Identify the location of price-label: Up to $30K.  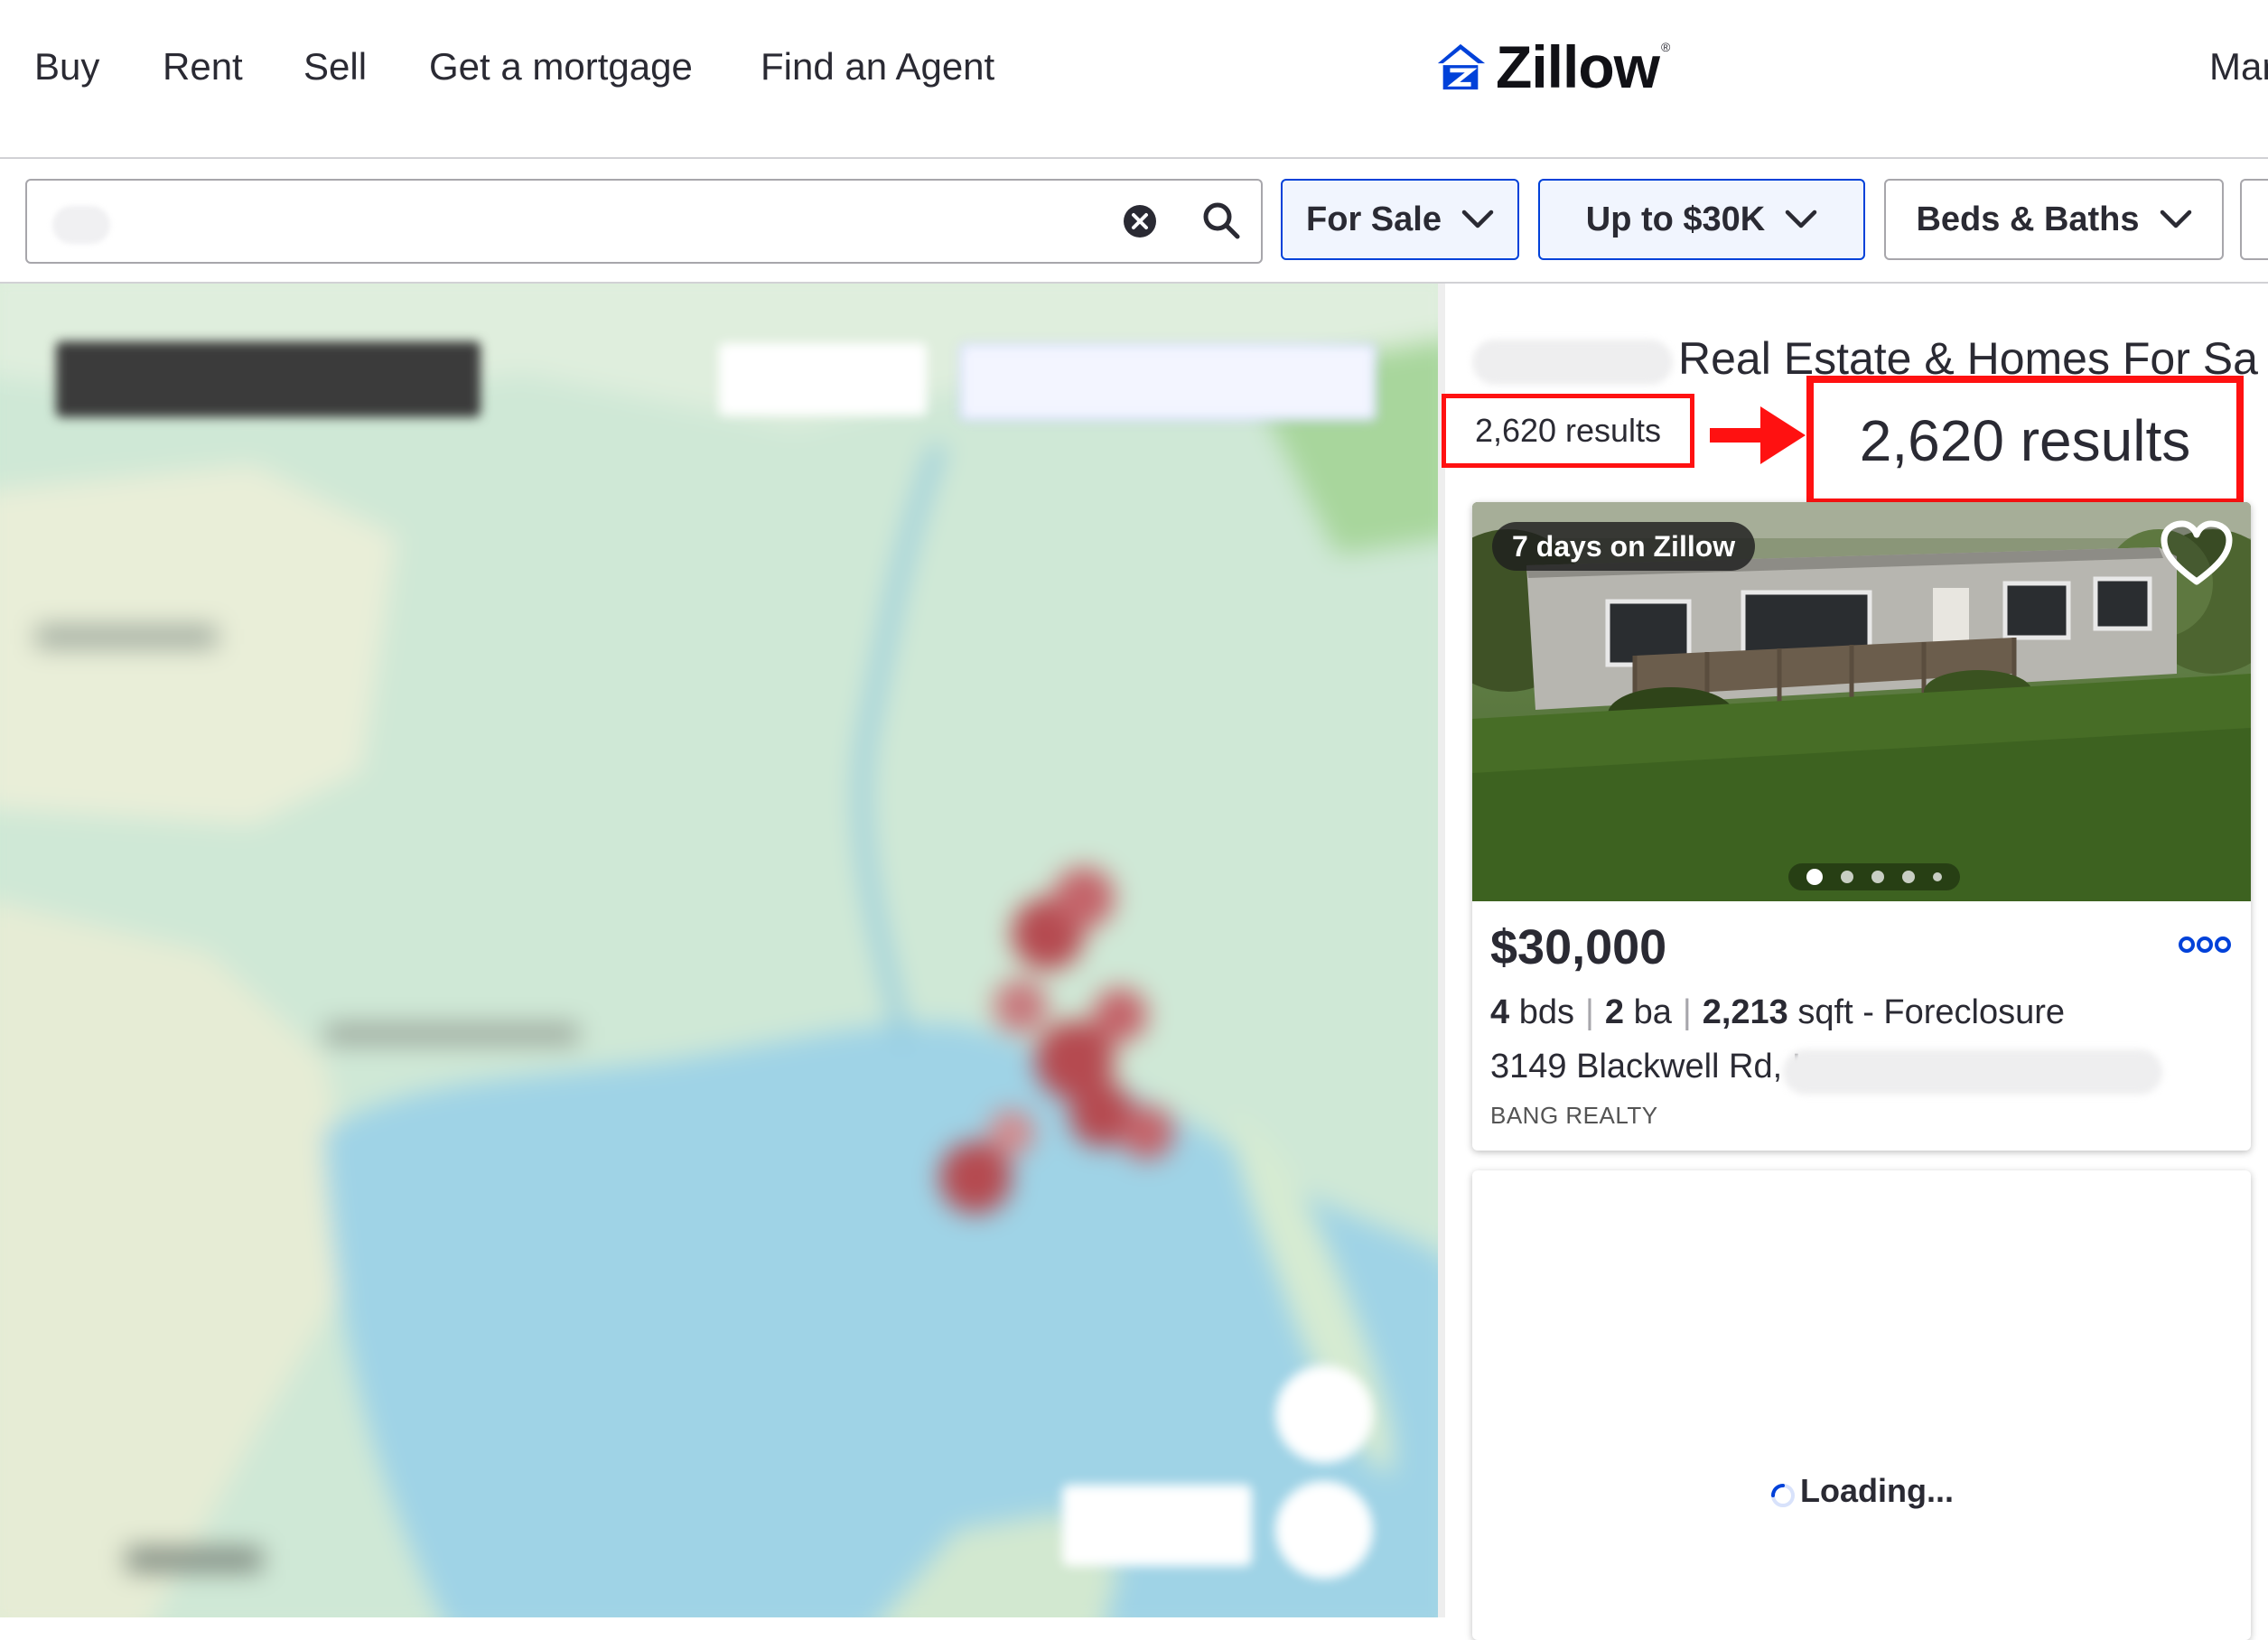
(1676, 219).